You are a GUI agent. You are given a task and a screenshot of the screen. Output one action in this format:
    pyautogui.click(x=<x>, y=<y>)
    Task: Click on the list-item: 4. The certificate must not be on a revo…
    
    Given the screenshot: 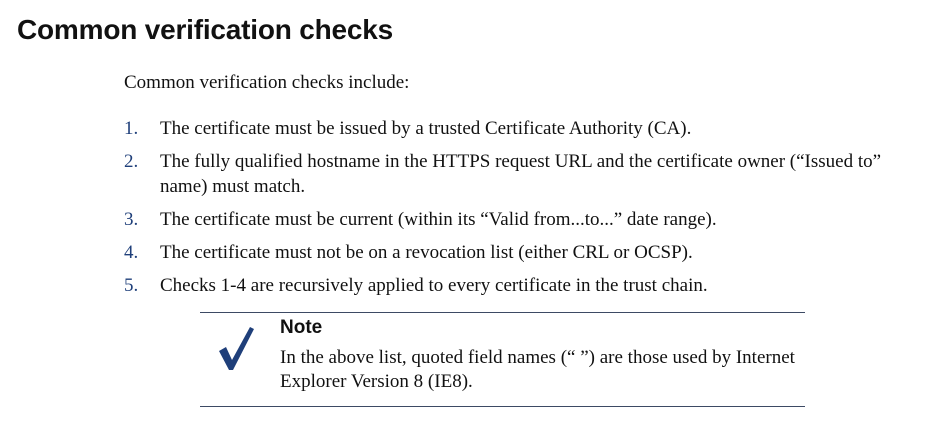 What is the action you would take?
    pyautogui.click(x=512, y=252)
    